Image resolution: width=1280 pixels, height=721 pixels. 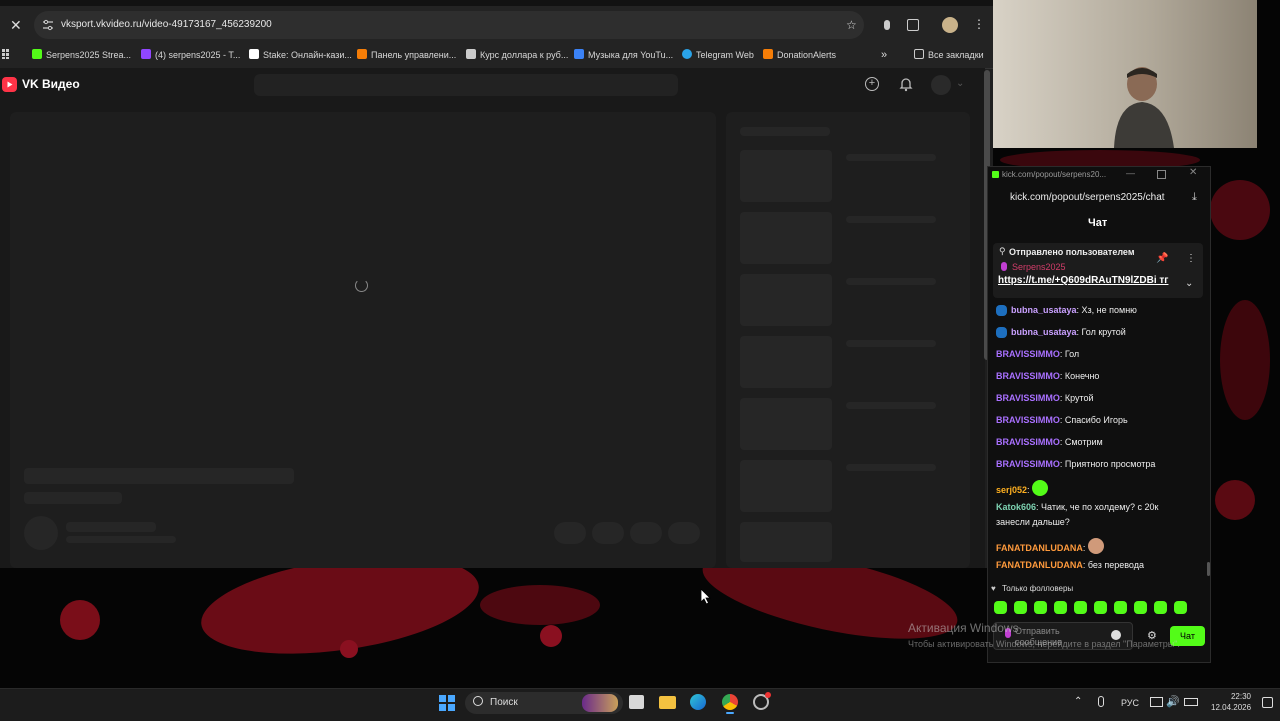 What do you see at coordinates (1070, 565) in the screenshot?
I see `chat-message: FANATDANLUDANA: без перевода` at bounding box center [1070, 565].